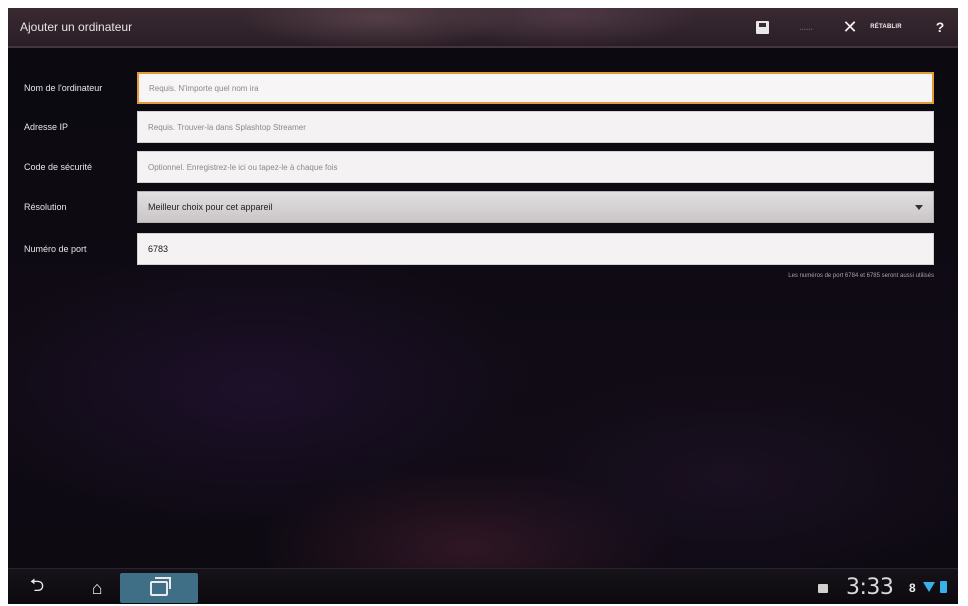 This screenshot has height=606, width=968. What do you see at coordinates (45, 207) in the screenshot?
I see `resolution-label: Résolution` at bounding box center [45, 207].